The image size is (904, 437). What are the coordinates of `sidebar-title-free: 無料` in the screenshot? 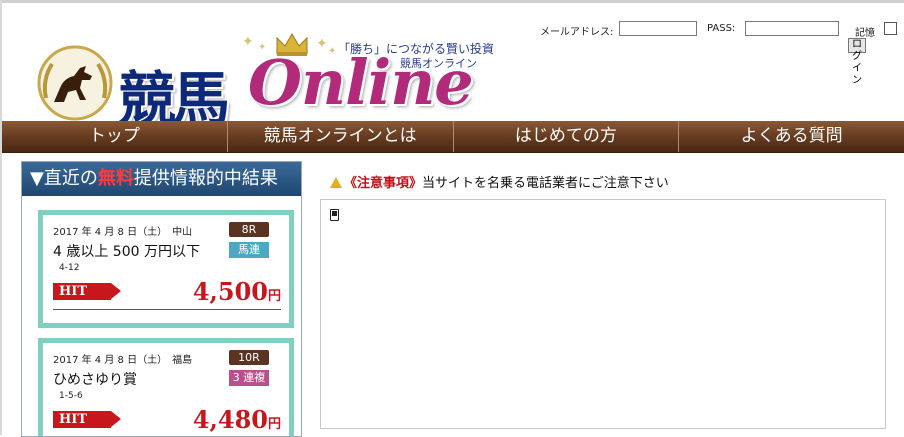 It's located at (115, 178).